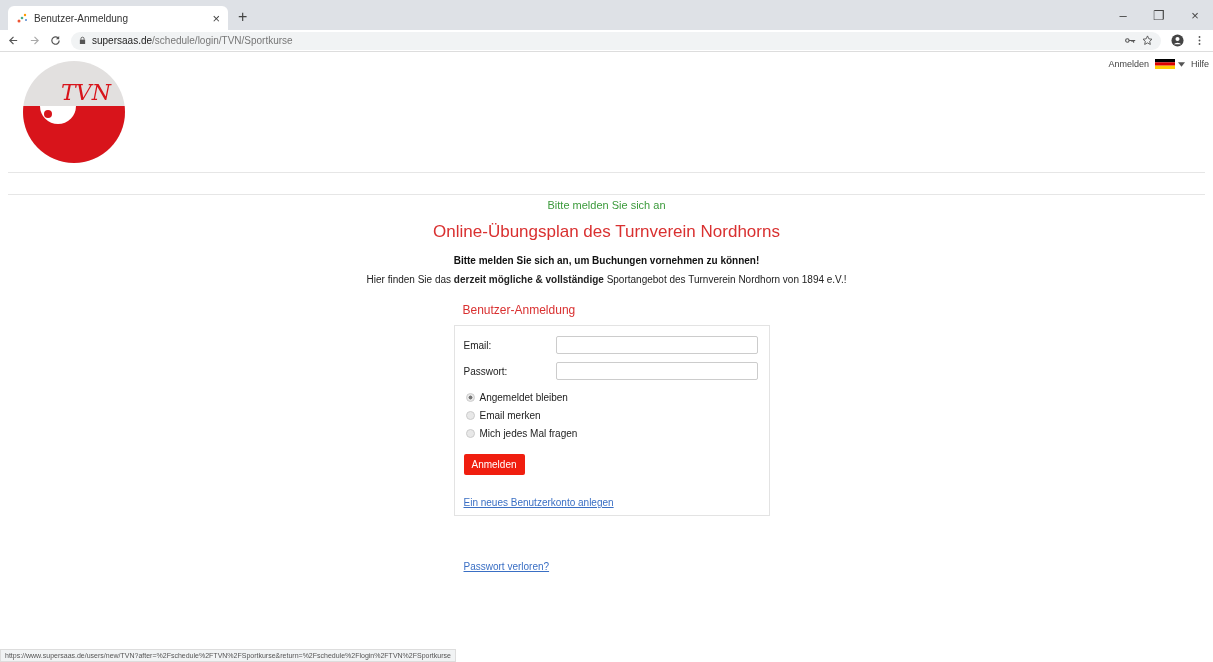 Image resolution: width=1213 pixels, height=662 pixels. I want to click on login-heading: Benutzer-Anmeldung, so click(519, 310).